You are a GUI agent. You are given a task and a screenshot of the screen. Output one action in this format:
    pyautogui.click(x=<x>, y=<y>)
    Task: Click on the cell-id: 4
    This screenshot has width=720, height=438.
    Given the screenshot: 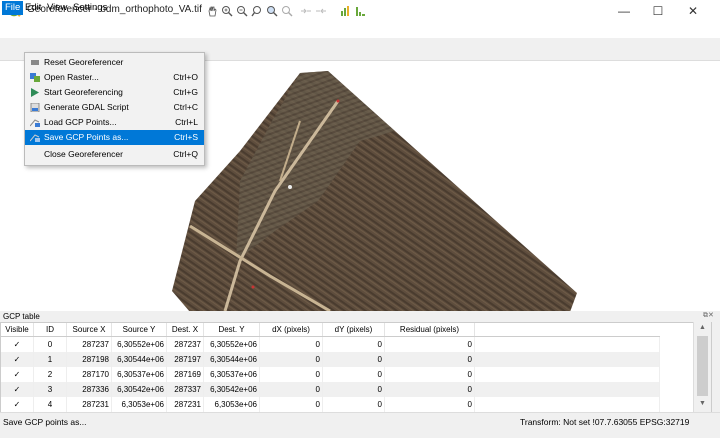 What is the action you would take?
    pyautogui.click(x=50, y=404)
    